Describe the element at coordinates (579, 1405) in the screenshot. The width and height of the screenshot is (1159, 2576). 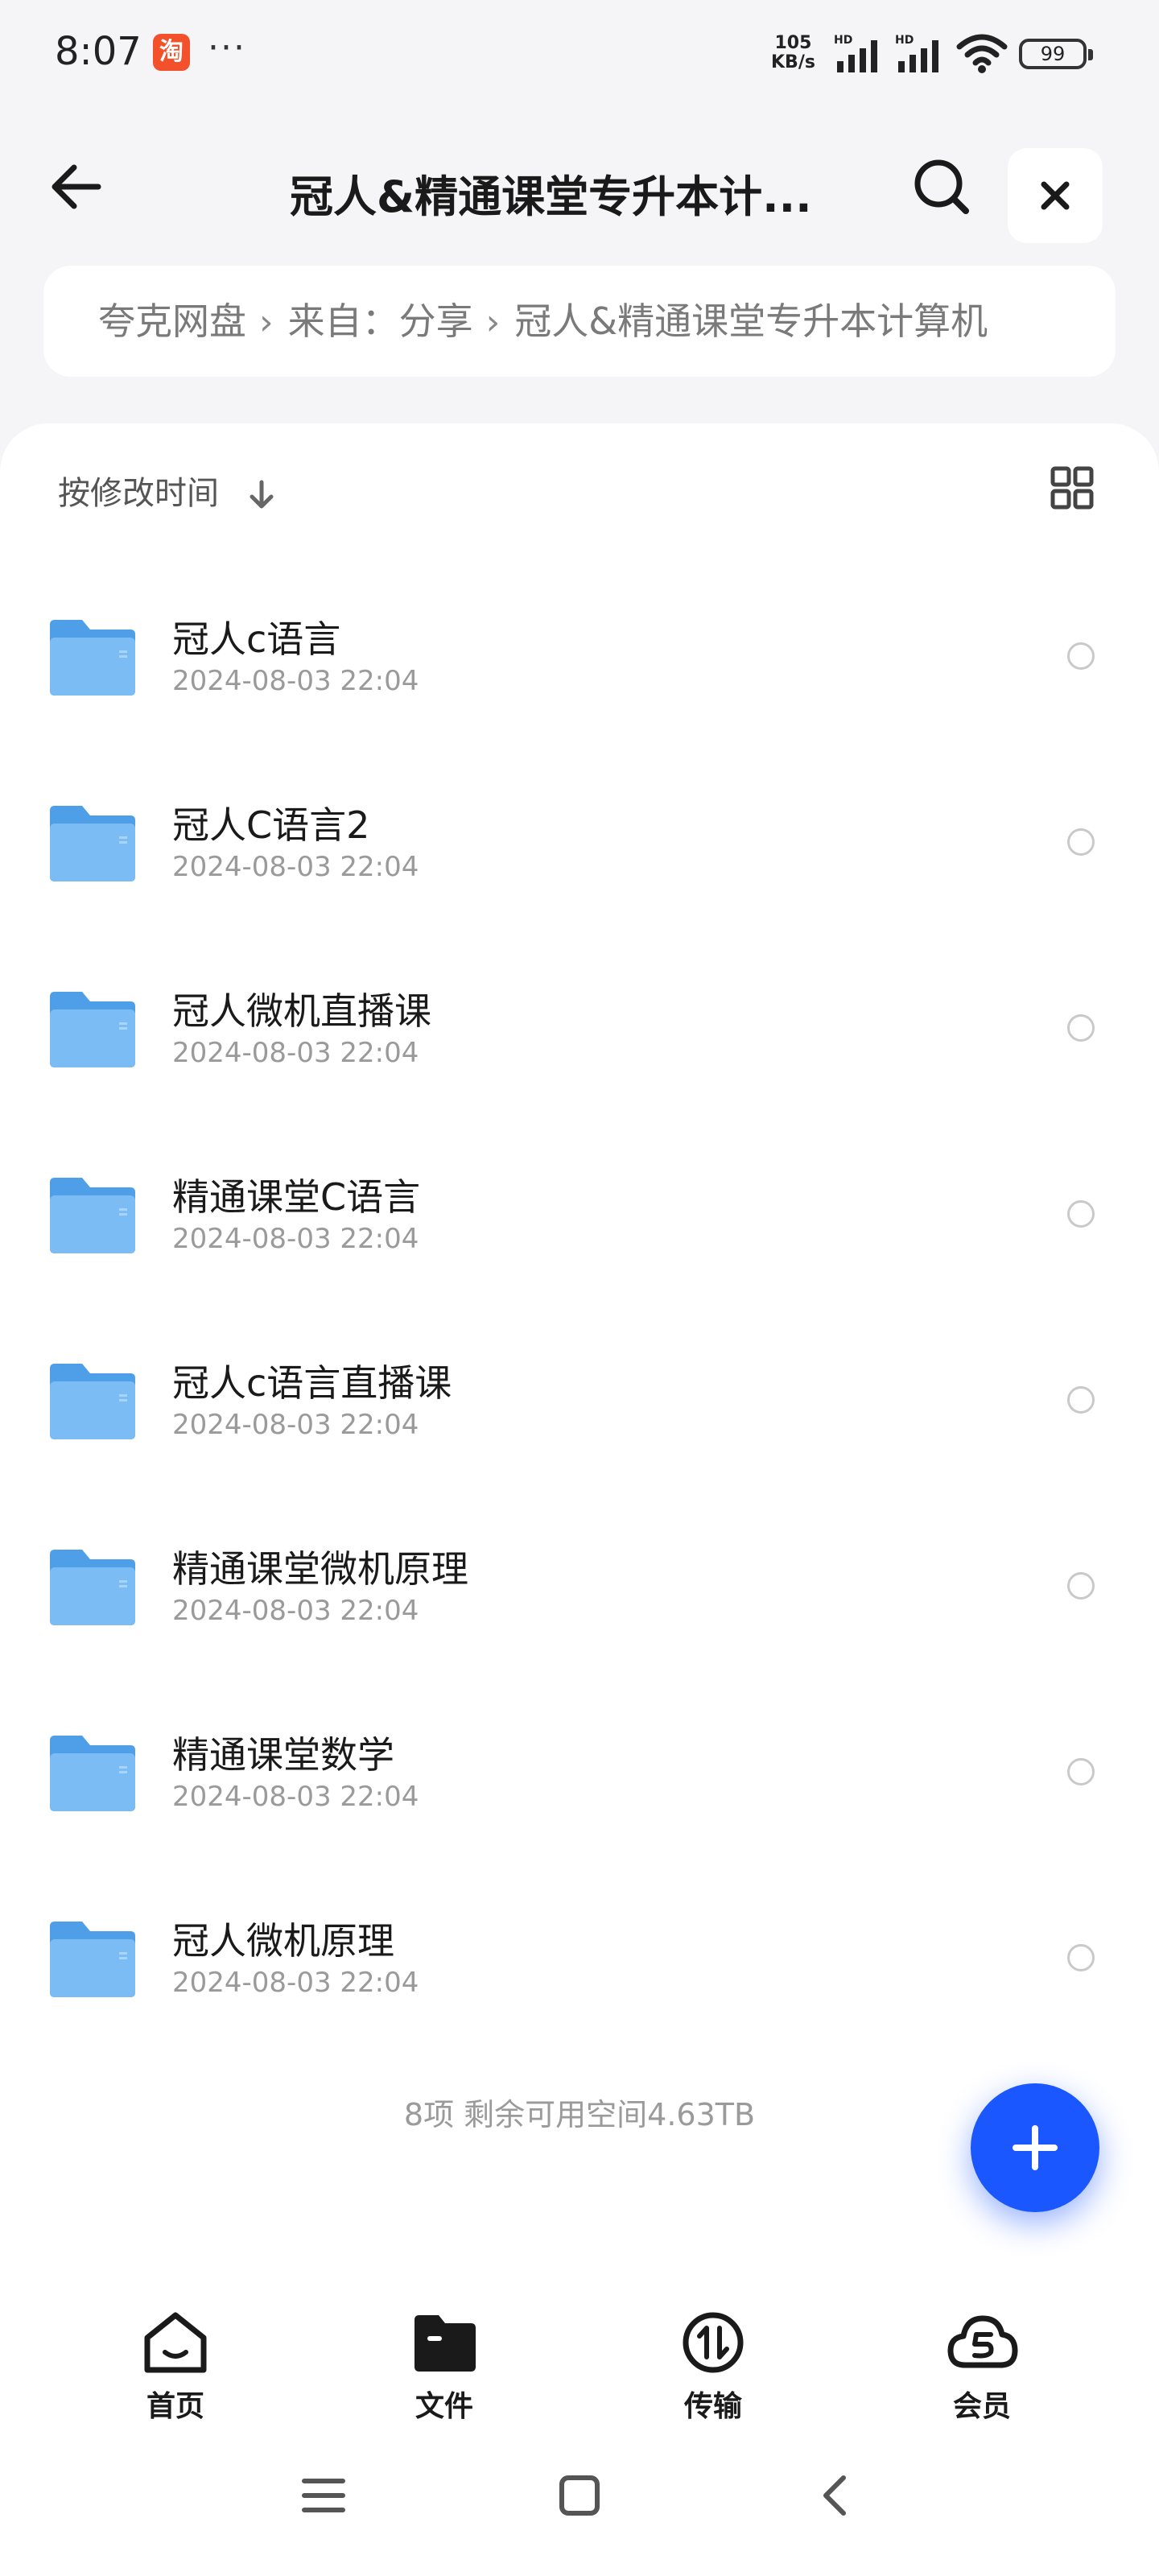
I see `file-row: 冠人c语言直播课 2024-08-03 22:04` at that location.